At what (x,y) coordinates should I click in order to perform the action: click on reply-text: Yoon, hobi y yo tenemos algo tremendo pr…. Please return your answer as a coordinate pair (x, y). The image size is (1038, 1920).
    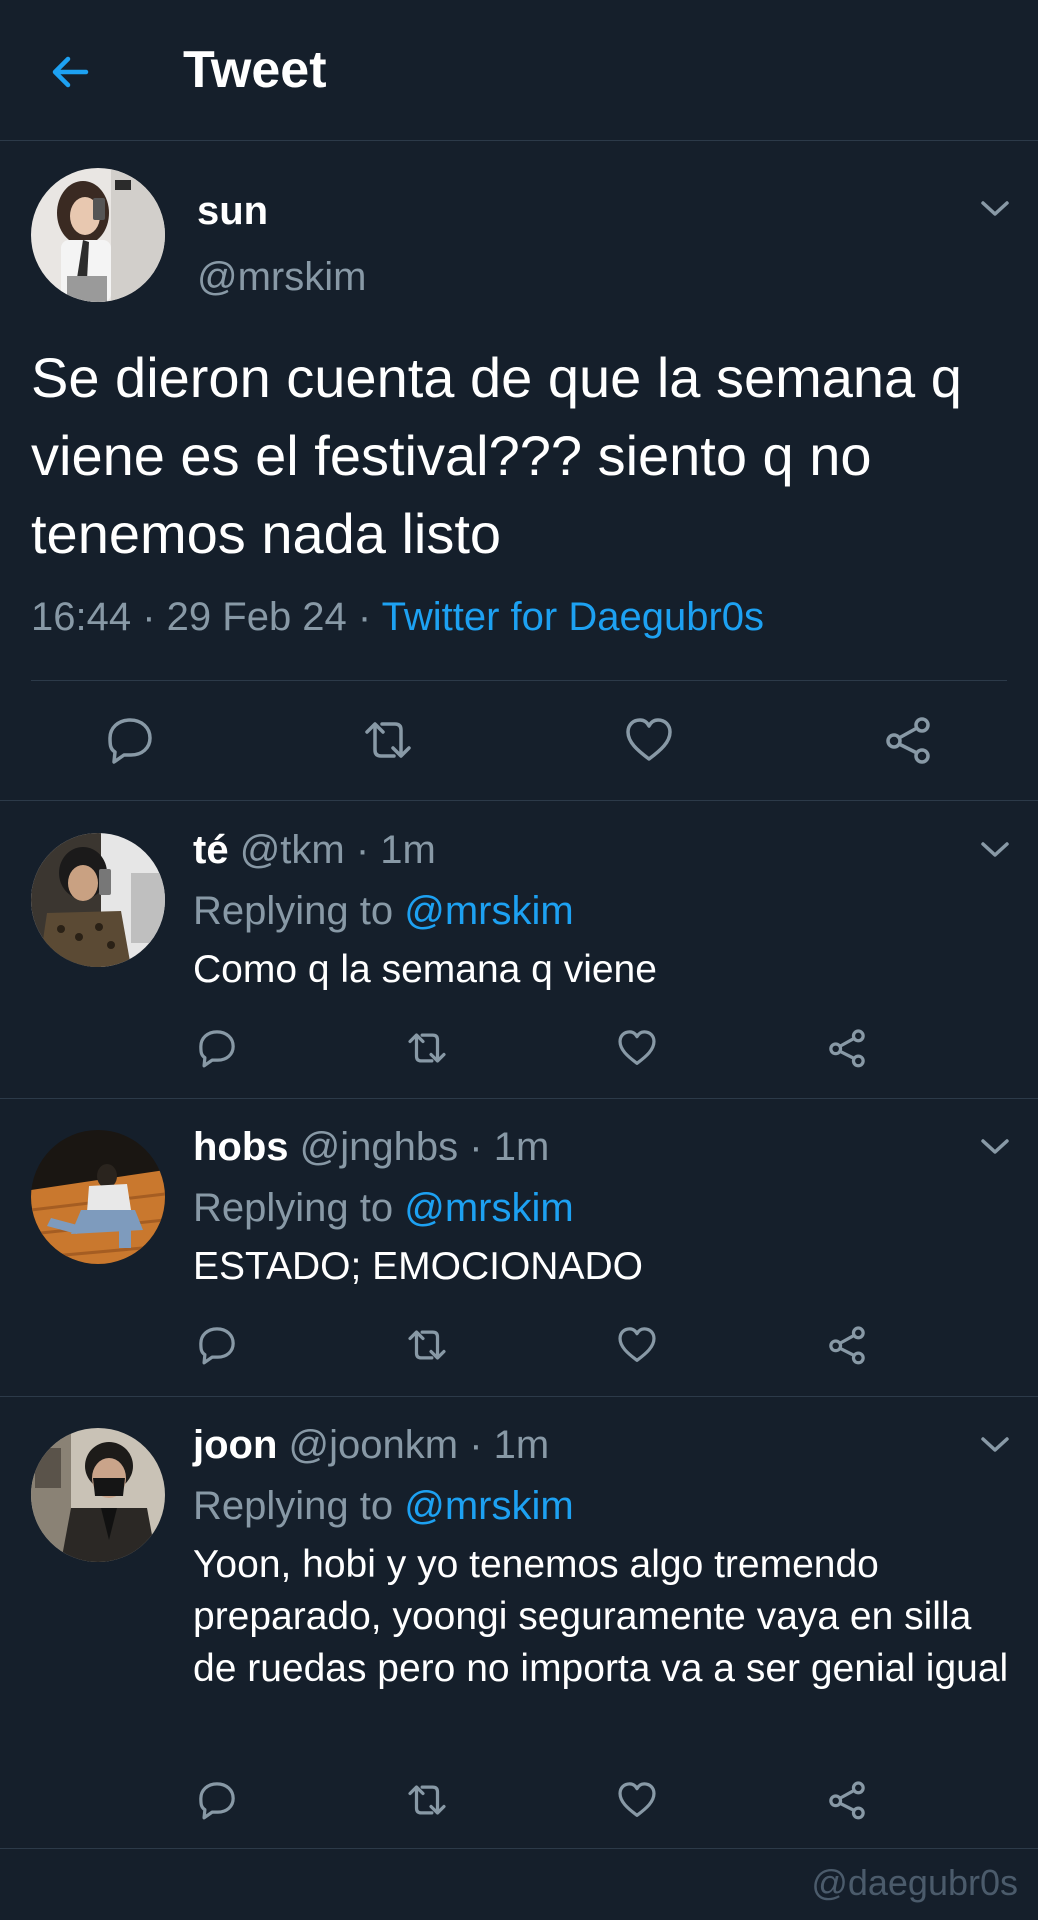
    Looking at the image, I should click on (601, 1616).